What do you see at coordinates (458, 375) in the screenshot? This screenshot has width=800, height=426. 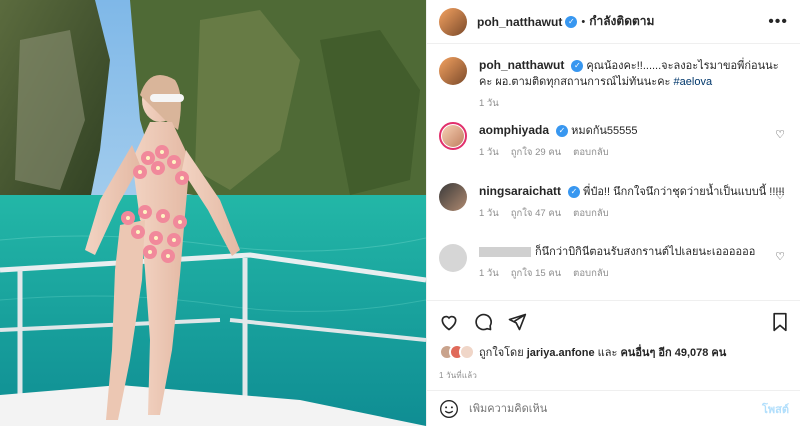 I see `post-timestamp: 1 วันที่แล้ว` at bounding box center [458, 375].